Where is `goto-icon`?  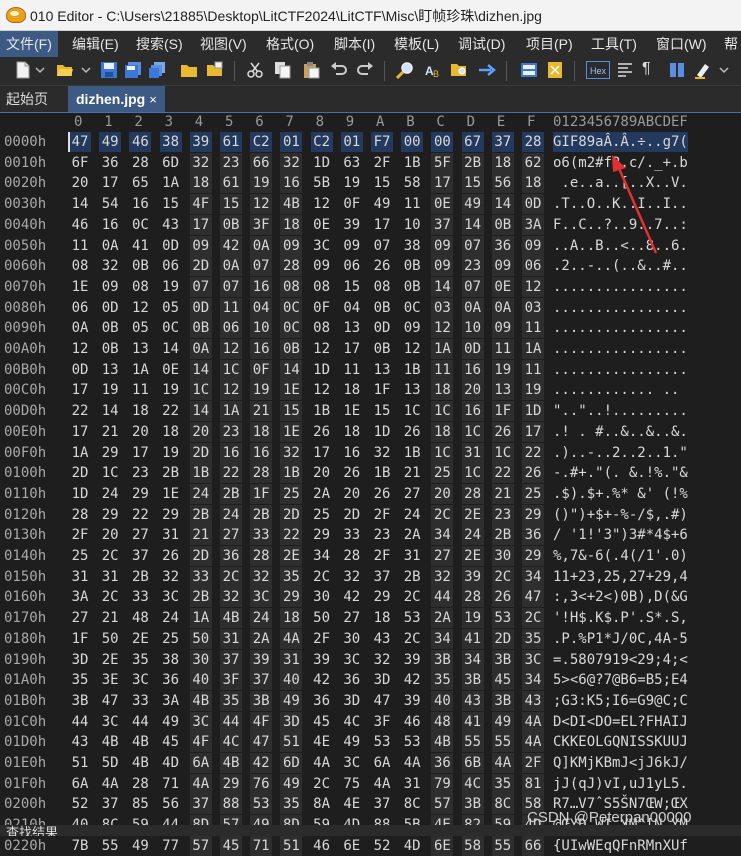 goto-icon is located at coordinates (487, 70).